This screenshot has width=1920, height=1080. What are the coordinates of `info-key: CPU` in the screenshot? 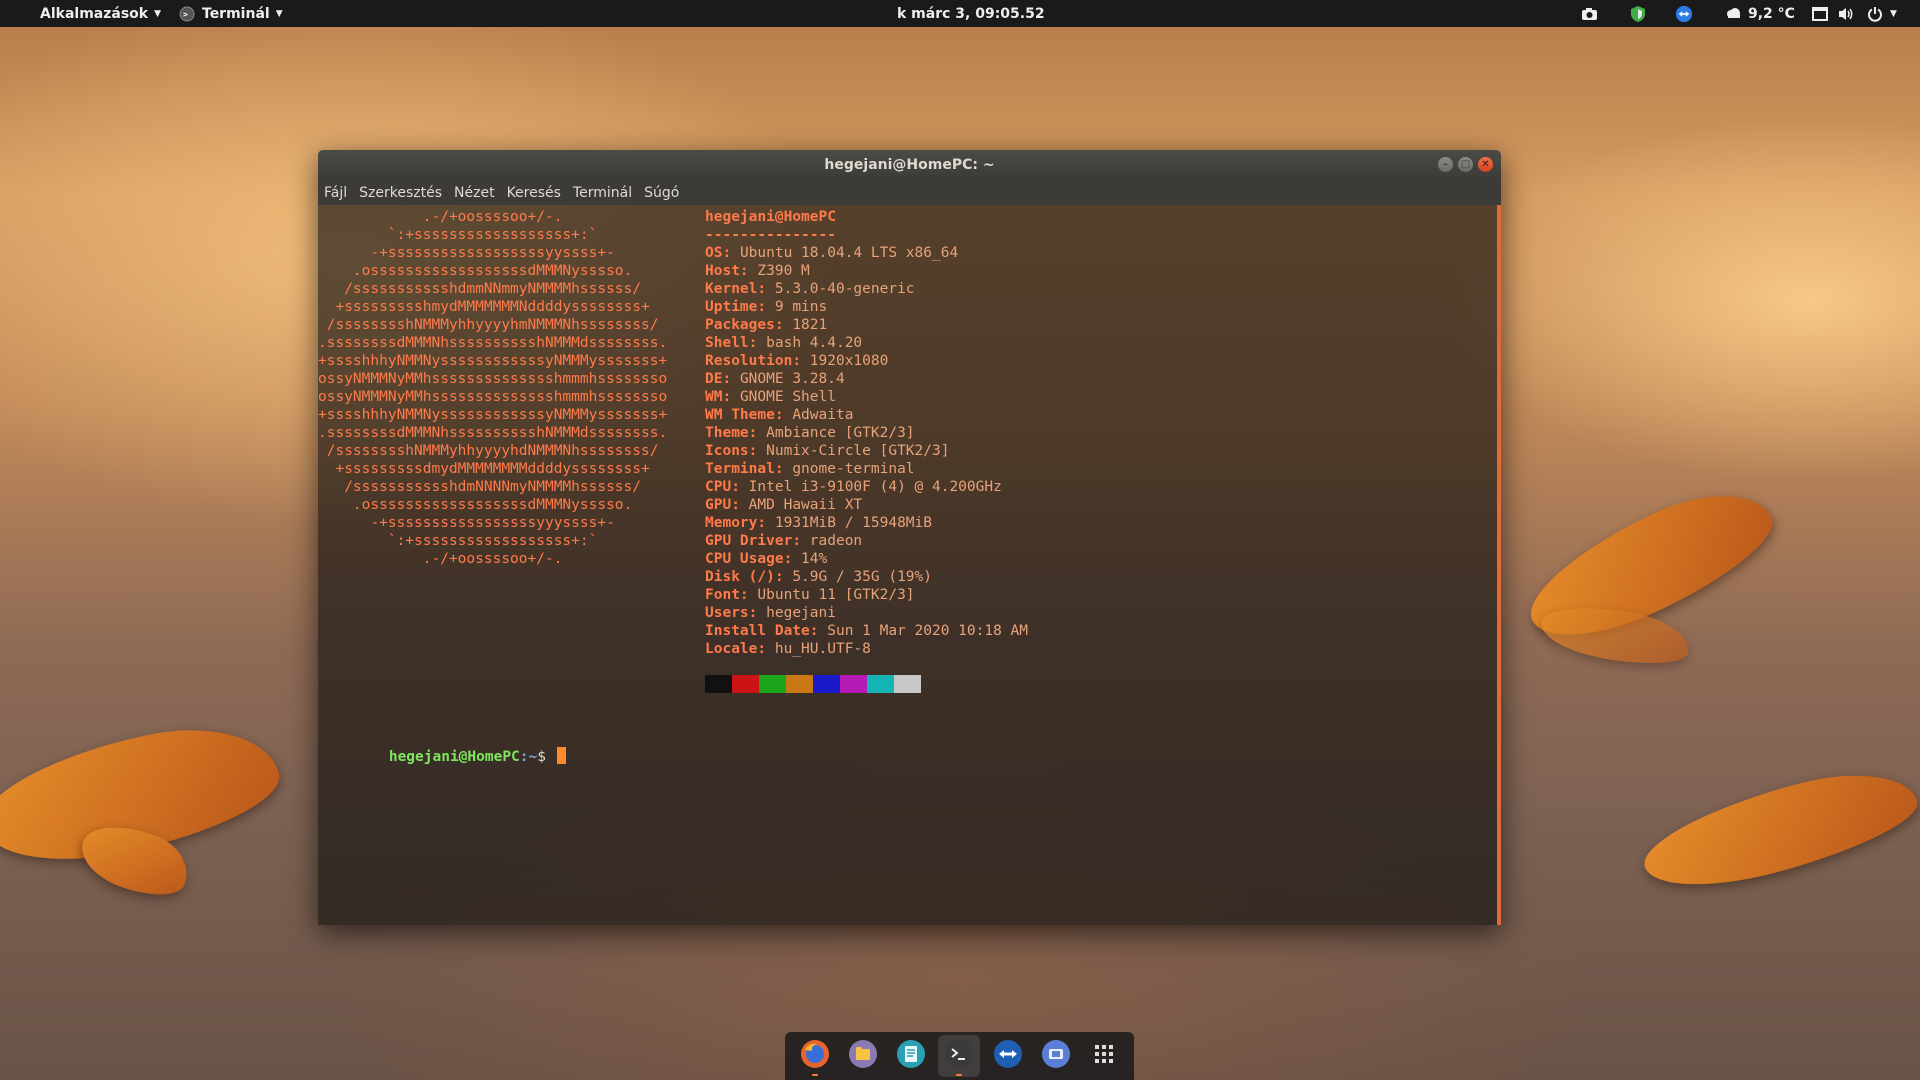 It's located at (718, 487).